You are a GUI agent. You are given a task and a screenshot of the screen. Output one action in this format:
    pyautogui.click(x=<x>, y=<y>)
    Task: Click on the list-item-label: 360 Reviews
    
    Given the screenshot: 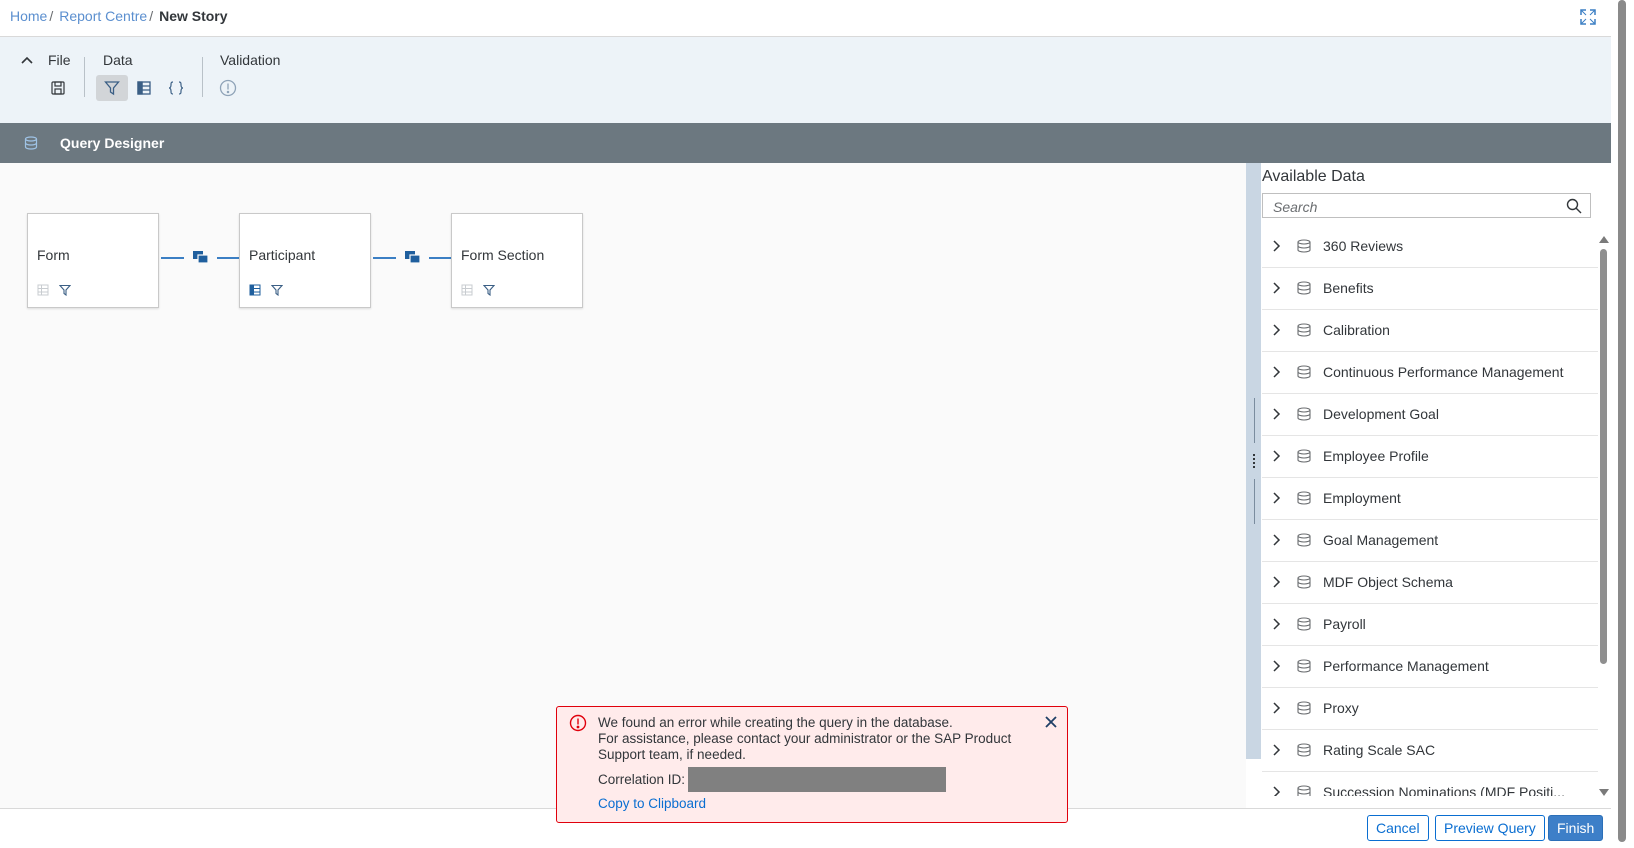 What is the action you would take?
    pyautogui.click(x=1363, y=246)
    